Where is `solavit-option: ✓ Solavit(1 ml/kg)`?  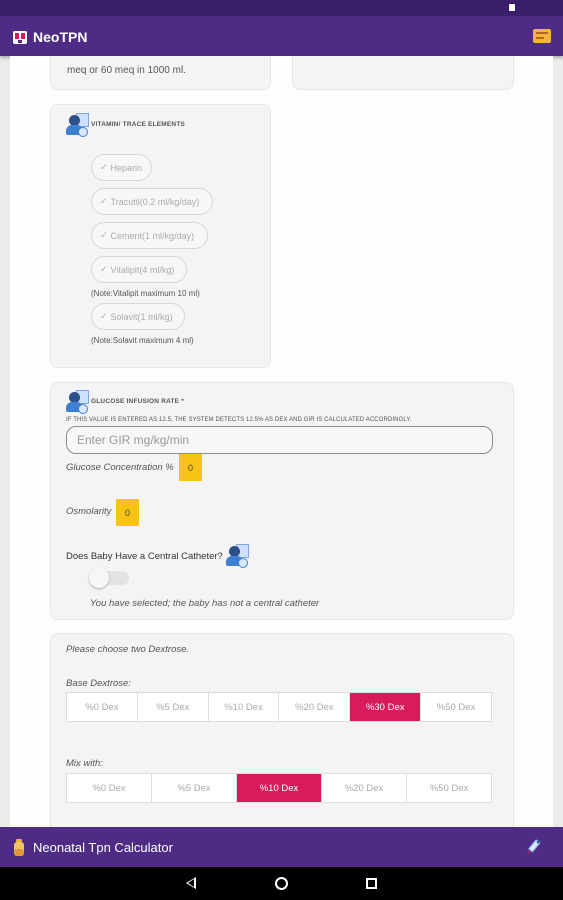 solavit-option: ✓ Solavit(1 ml/kg) is located at coordinates (138, 316).